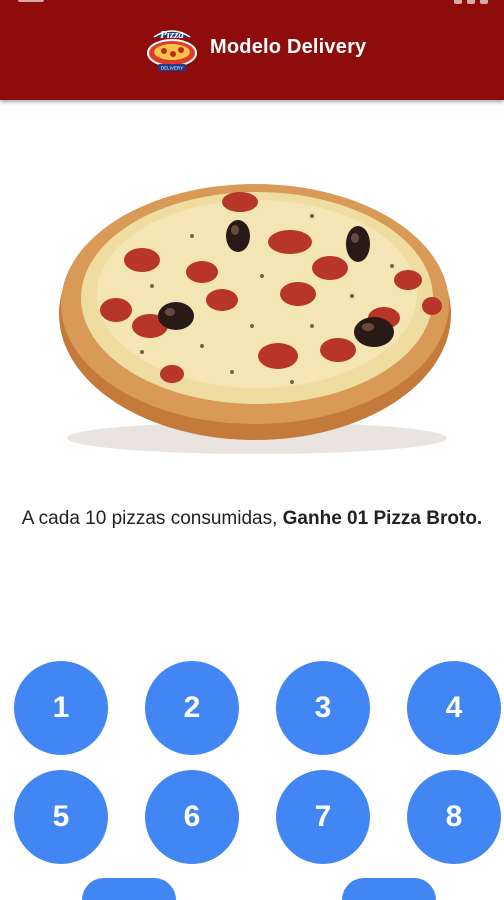  I want to click on stamp-1: 1, so click(61, 708).